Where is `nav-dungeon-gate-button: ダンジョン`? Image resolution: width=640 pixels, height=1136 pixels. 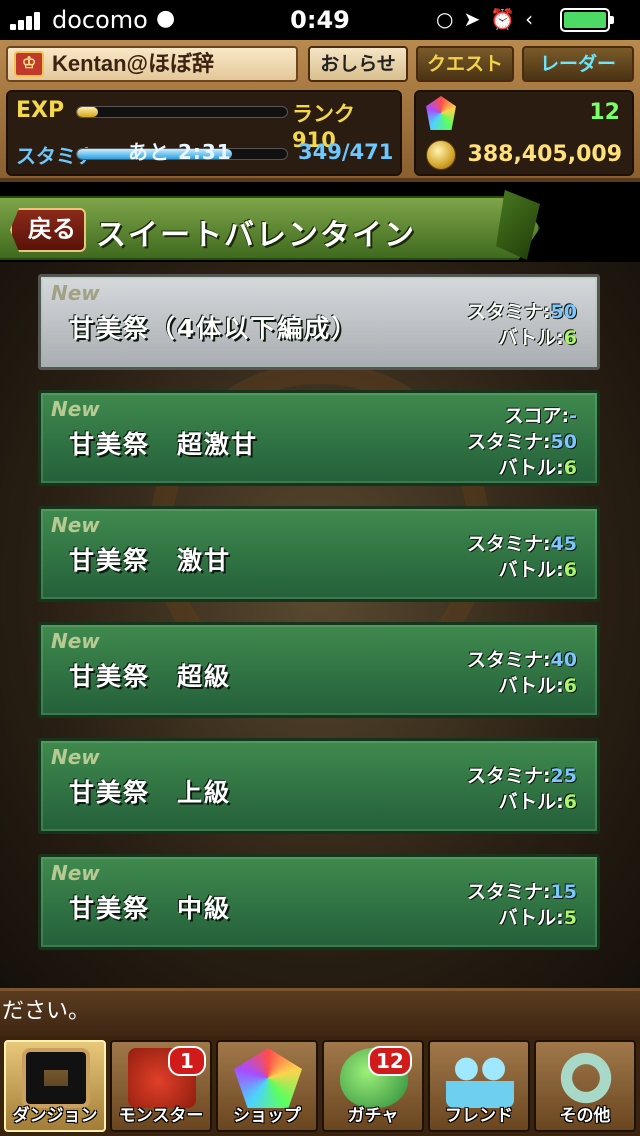 nav-dungeon-gate-button: ダンジョン is located at coordinates (55, 1086).